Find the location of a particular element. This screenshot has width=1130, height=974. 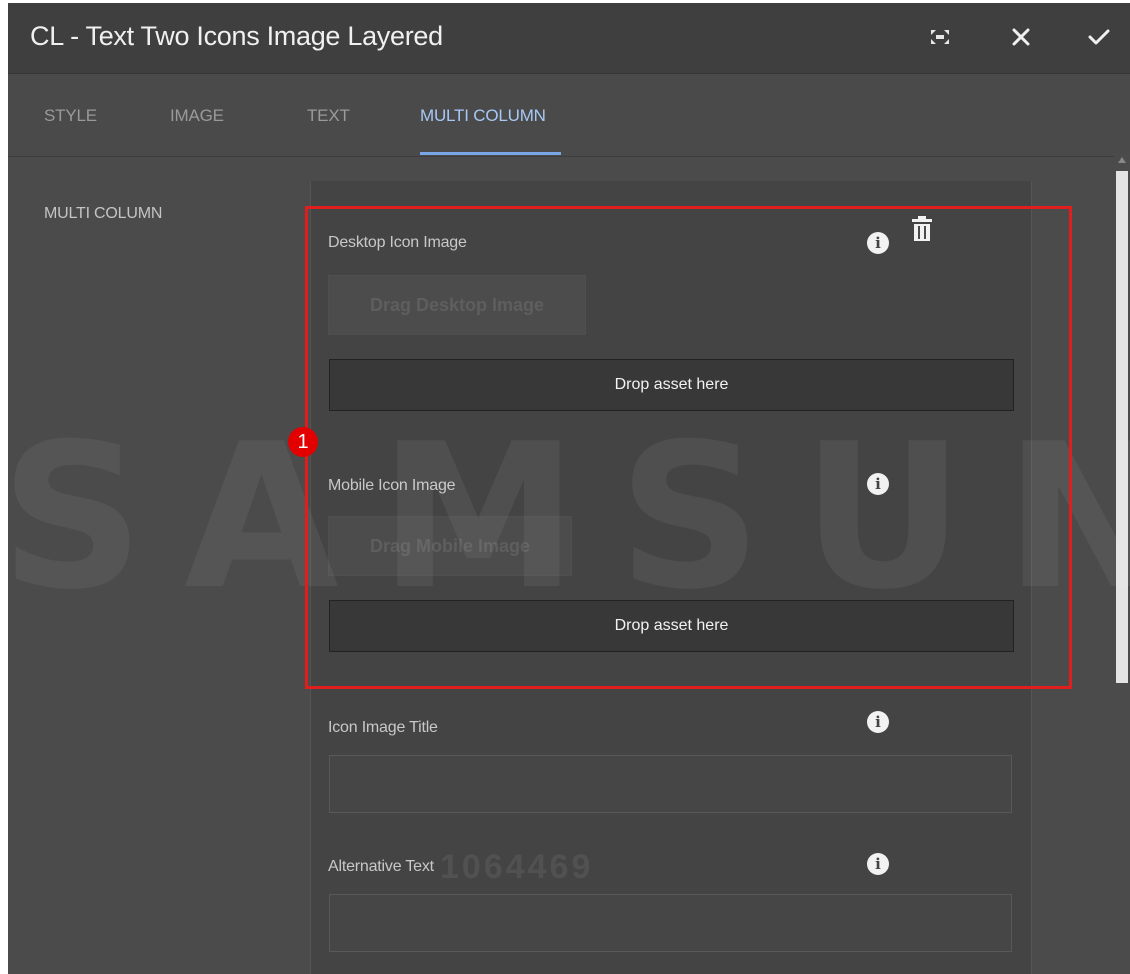

fullscreen-button is located at coordinates (940, 37).